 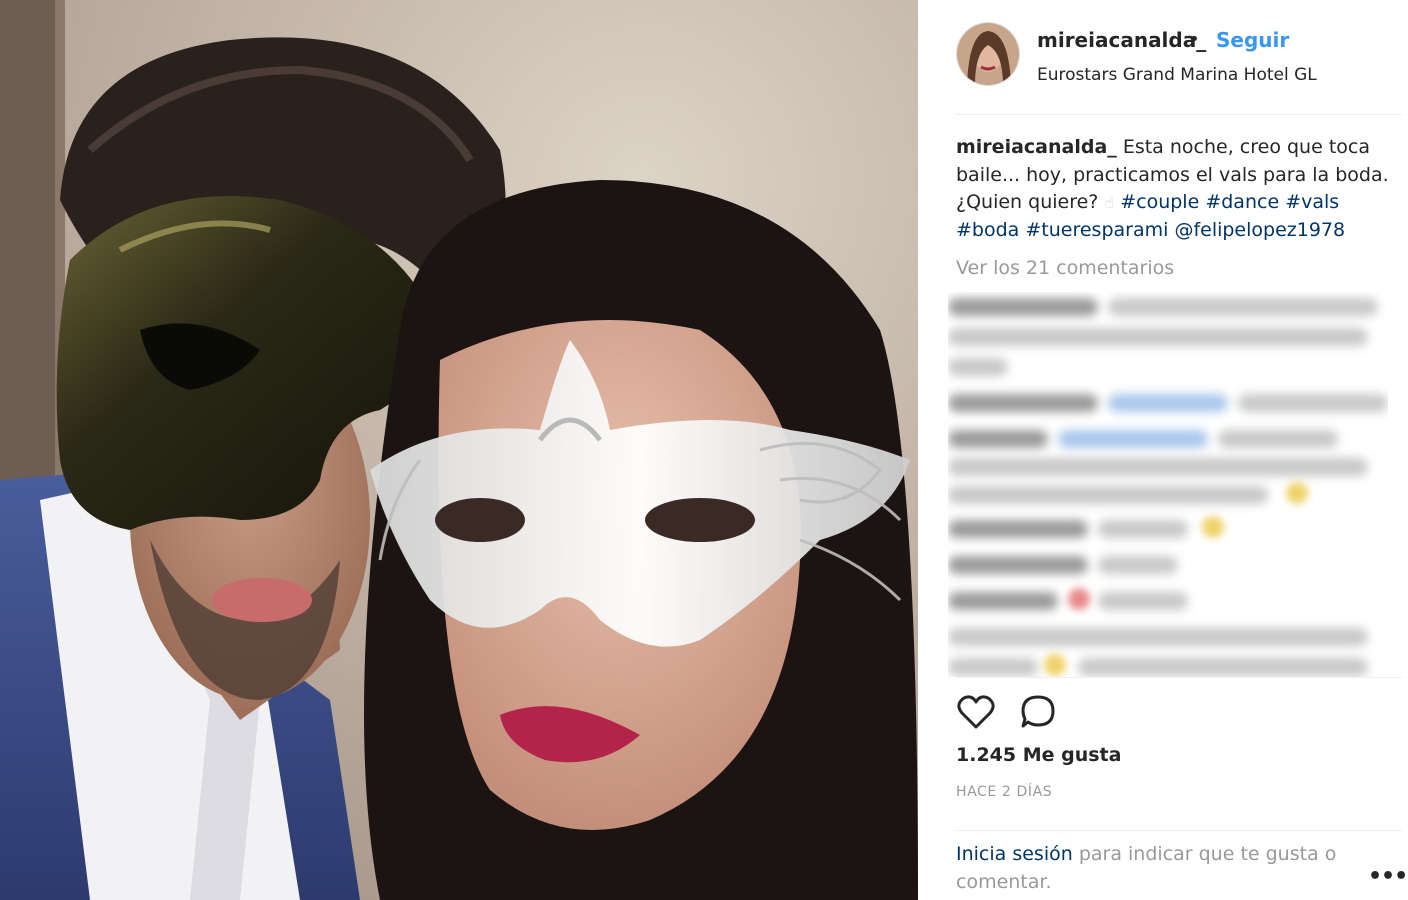 I want to click on likes-count: 1.245 Me gusta, so click(x=1038, y=755).